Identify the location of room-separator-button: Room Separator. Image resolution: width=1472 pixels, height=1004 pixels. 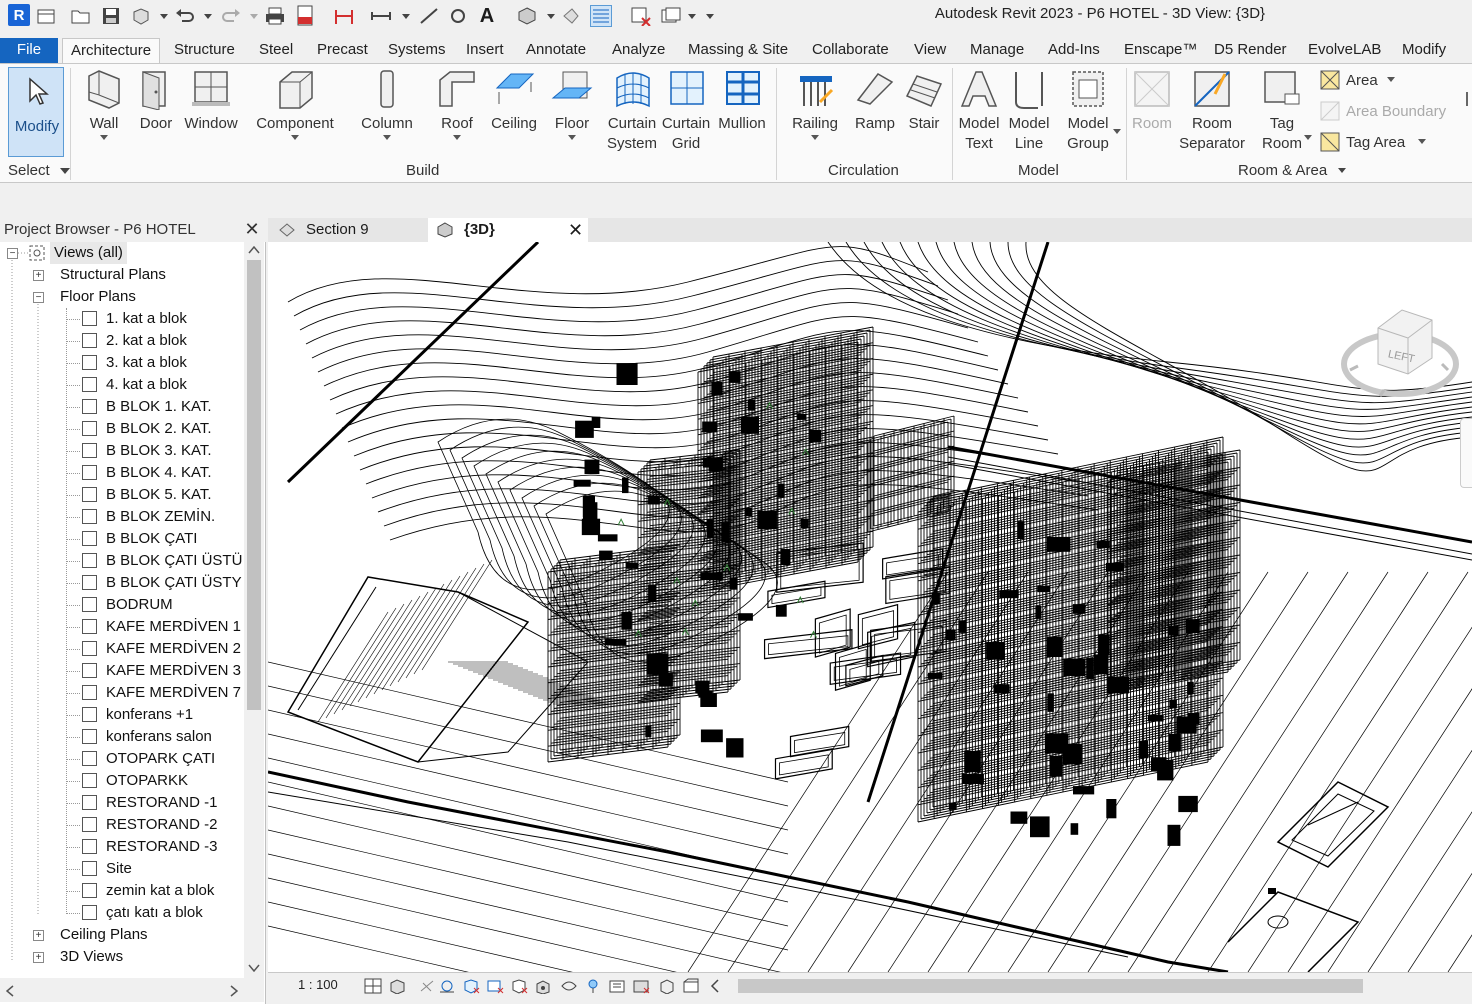
(1212, 111).